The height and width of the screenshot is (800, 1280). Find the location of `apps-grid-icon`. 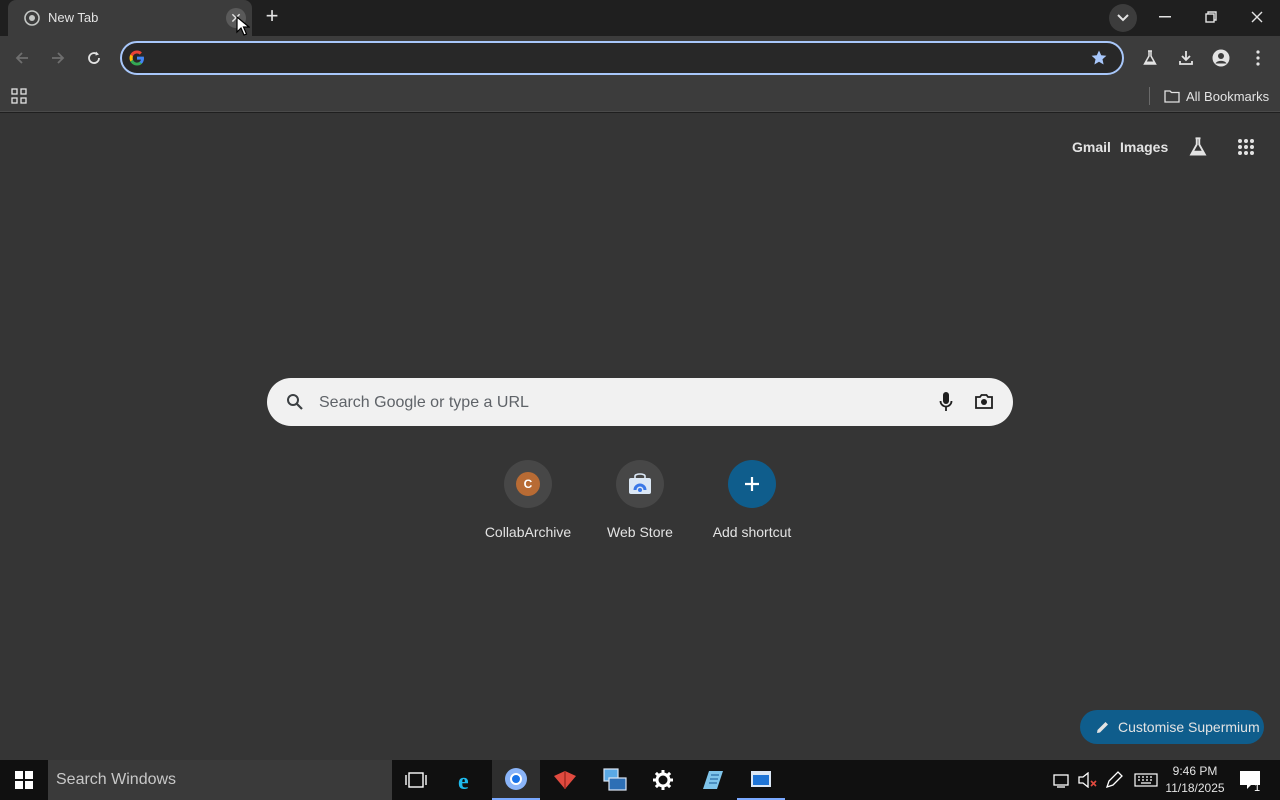

apps-grid-icon is located at coordinates (19, 96).